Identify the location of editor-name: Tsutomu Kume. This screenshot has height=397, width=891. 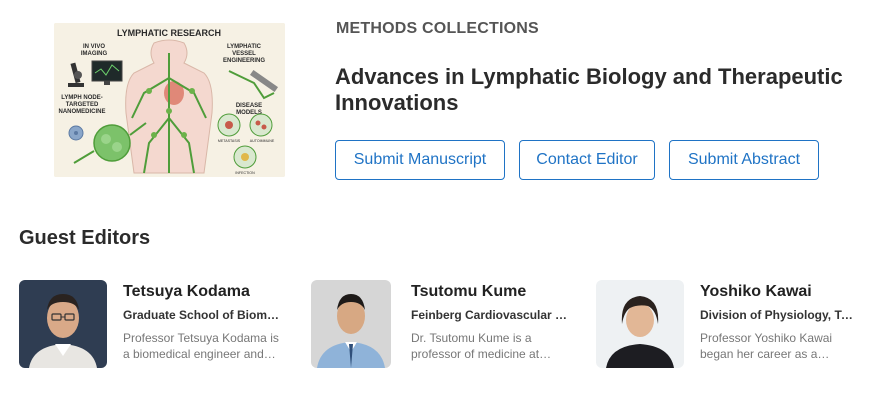
(491, 292).